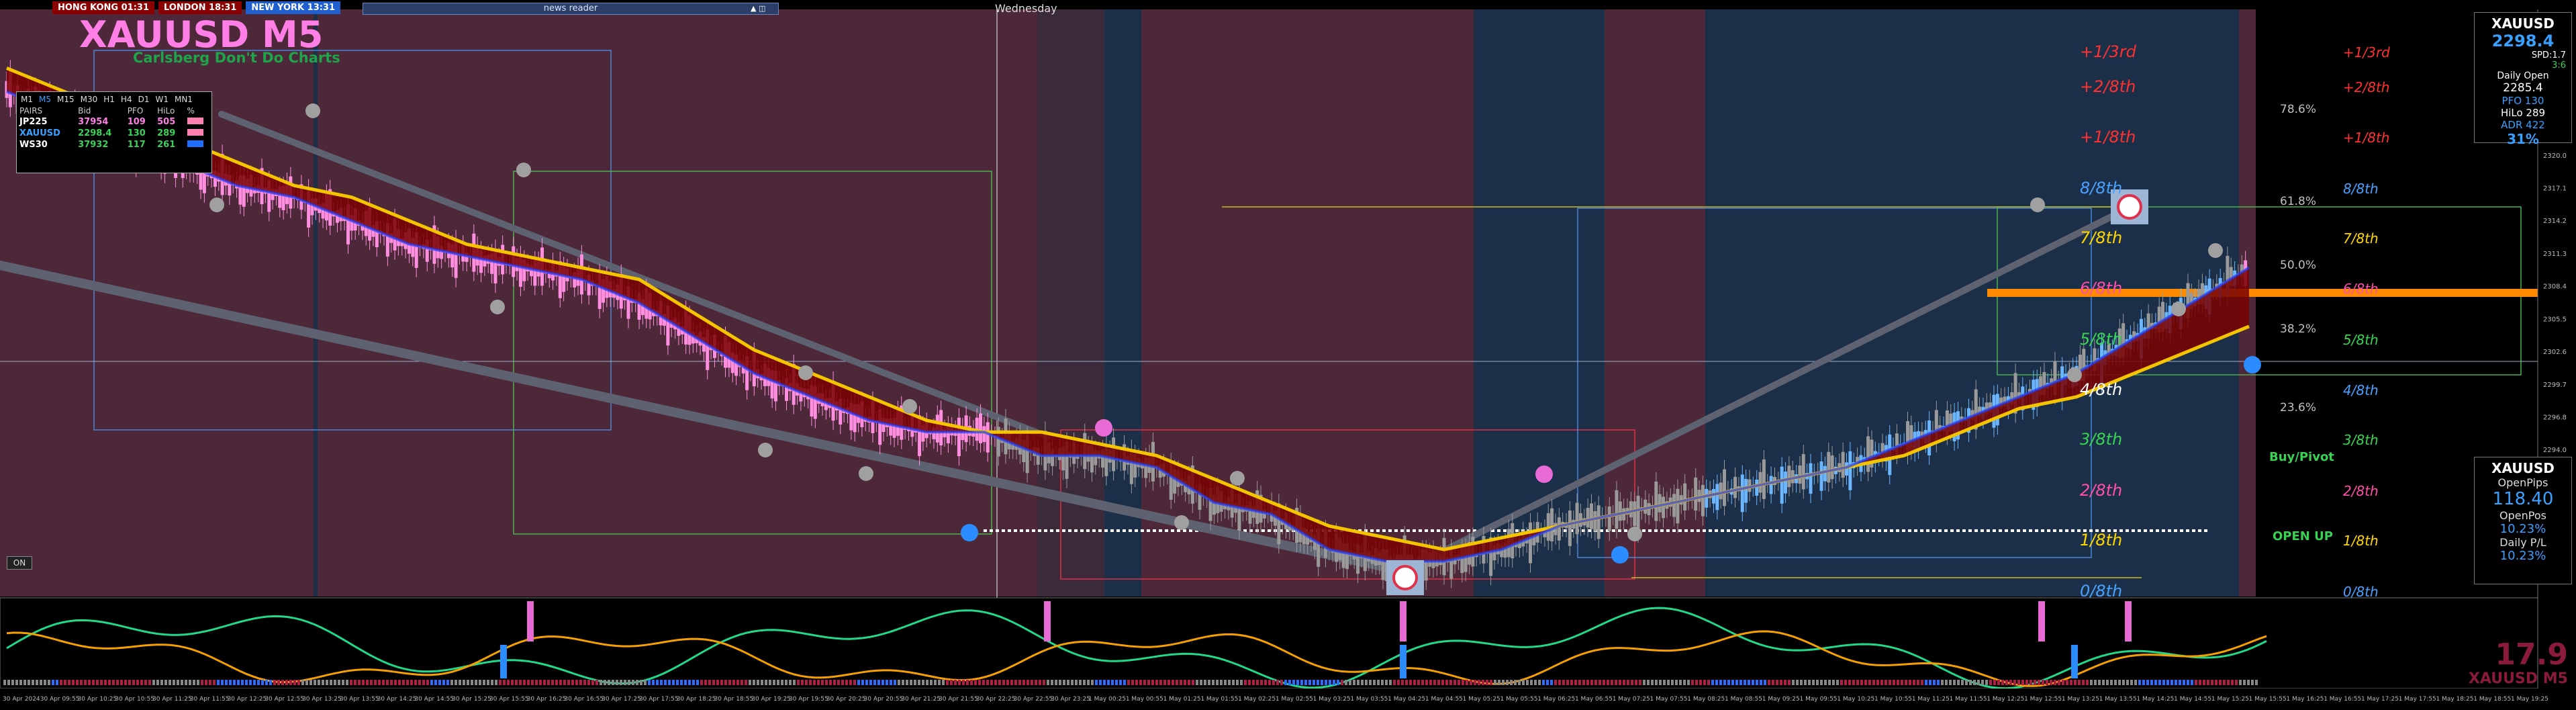 The image size is (2576, 710). I want to click on time-tick: 30 Apr 17:25, so click(621, 700).